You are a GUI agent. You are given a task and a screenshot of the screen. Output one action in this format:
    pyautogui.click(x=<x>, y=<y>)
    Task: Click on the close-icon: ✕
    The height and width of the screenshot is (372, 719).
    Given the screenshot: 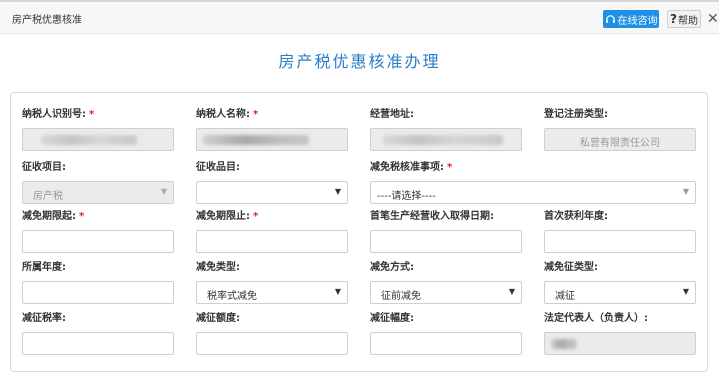 What is the action you would take?
    pyautogui.click(x=713, y=19)
    